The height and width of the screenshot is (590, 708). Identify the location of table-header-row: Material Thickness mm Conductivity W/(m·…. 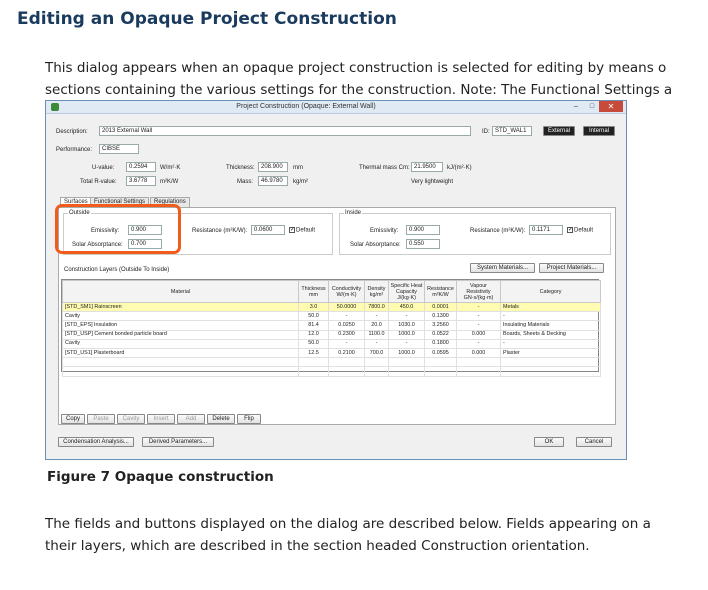
(331, 291).